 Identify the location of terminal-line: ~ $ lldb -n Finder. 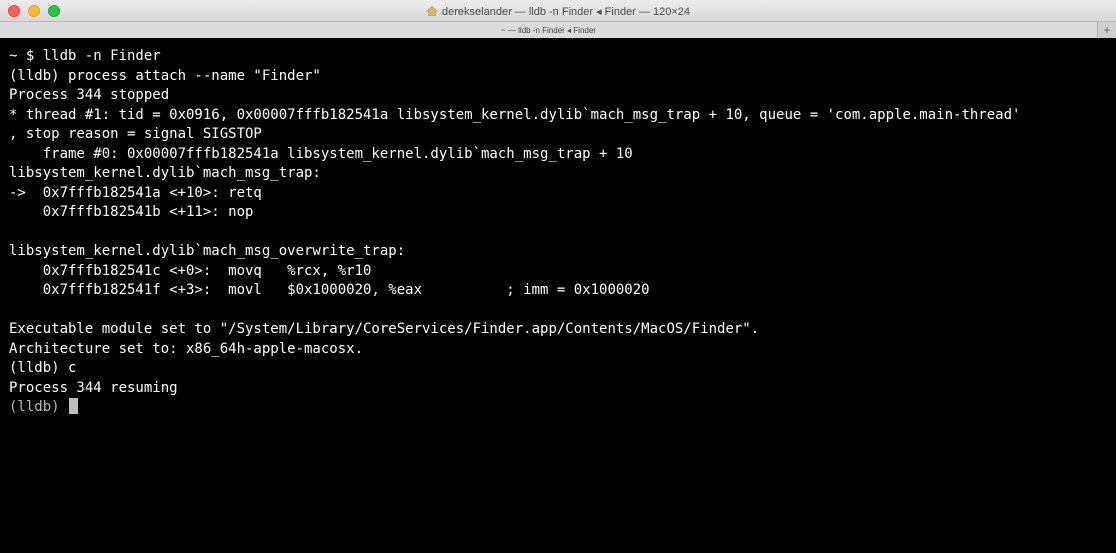
(85, 56).